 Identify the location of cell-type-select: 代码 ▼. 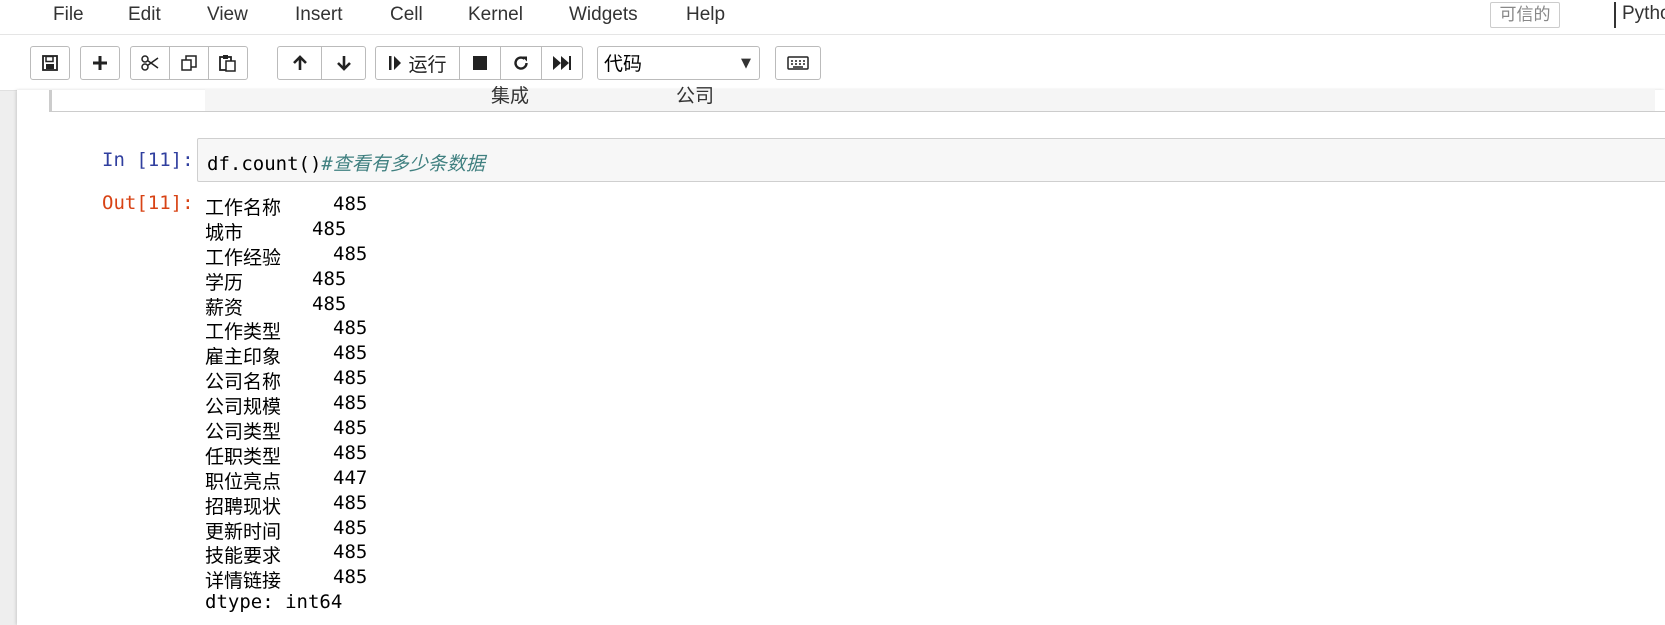
(678, 63).